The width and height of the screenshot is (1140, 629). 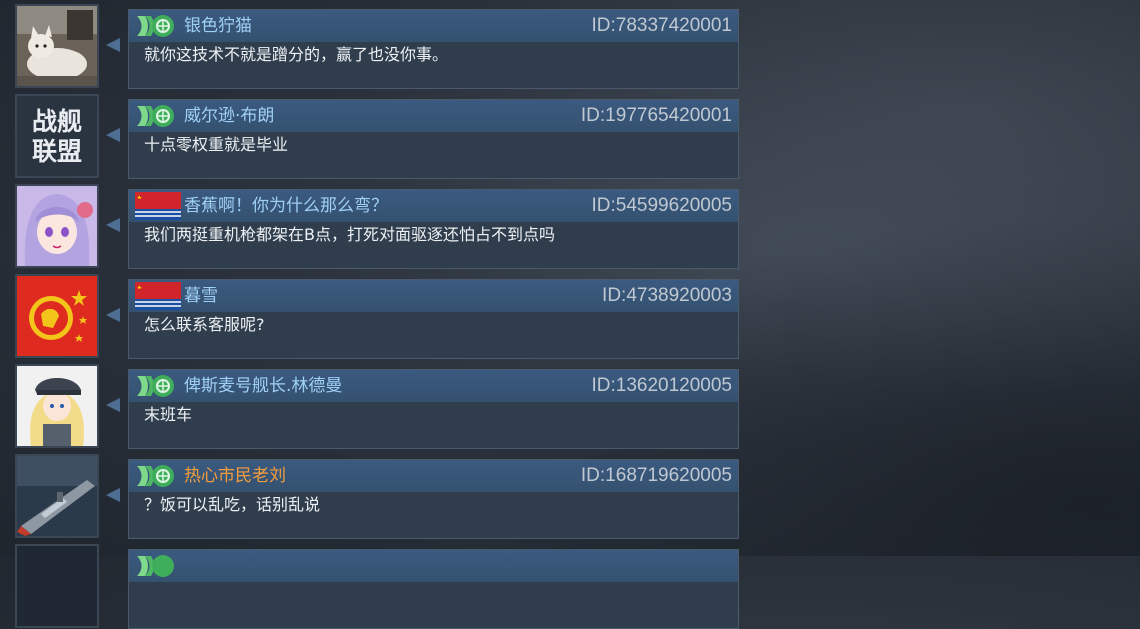 What do you see at coordinates (57, 586) in the screenshot?
I see `avatar` at bounding box center [57, 586].